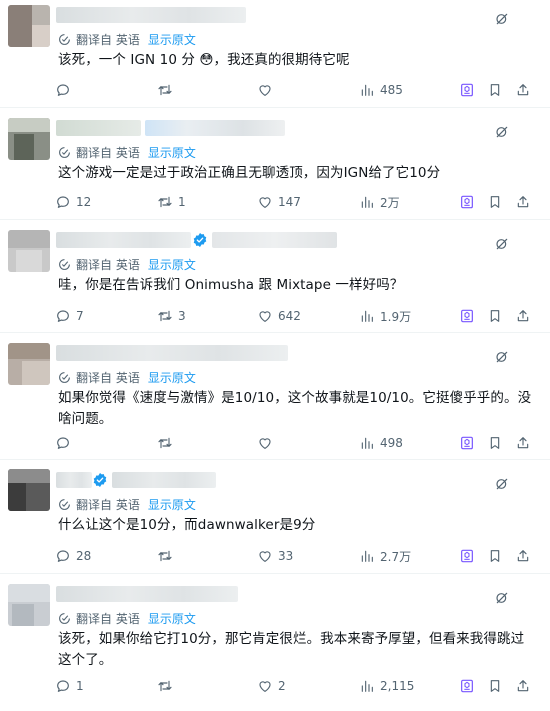 The image size is (550, 711). I want to click on views-button: 2.7万, so click(385, 556).